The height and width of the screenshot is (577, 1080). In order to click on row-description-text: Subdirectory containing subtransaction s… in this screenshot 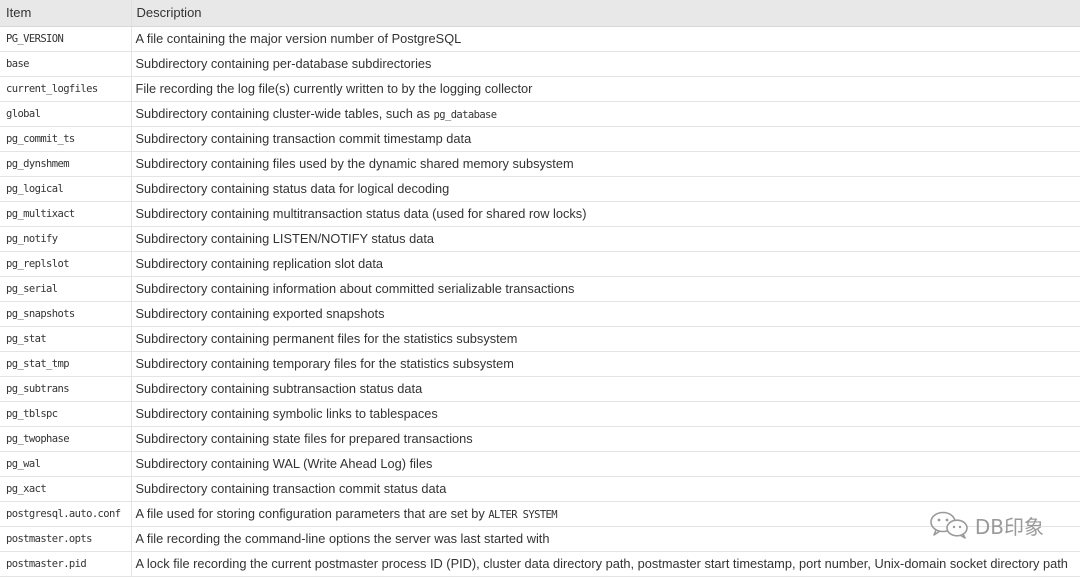, I will do `click(279, 388)`.